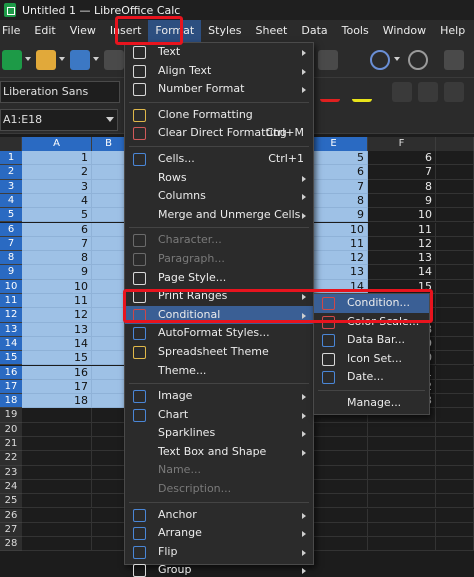 This screenshot has width=474, height=577. What do you see at coordinates (11, 229) in the screenshot?
I see `row-header: 6` at bounding box center [11, 229].